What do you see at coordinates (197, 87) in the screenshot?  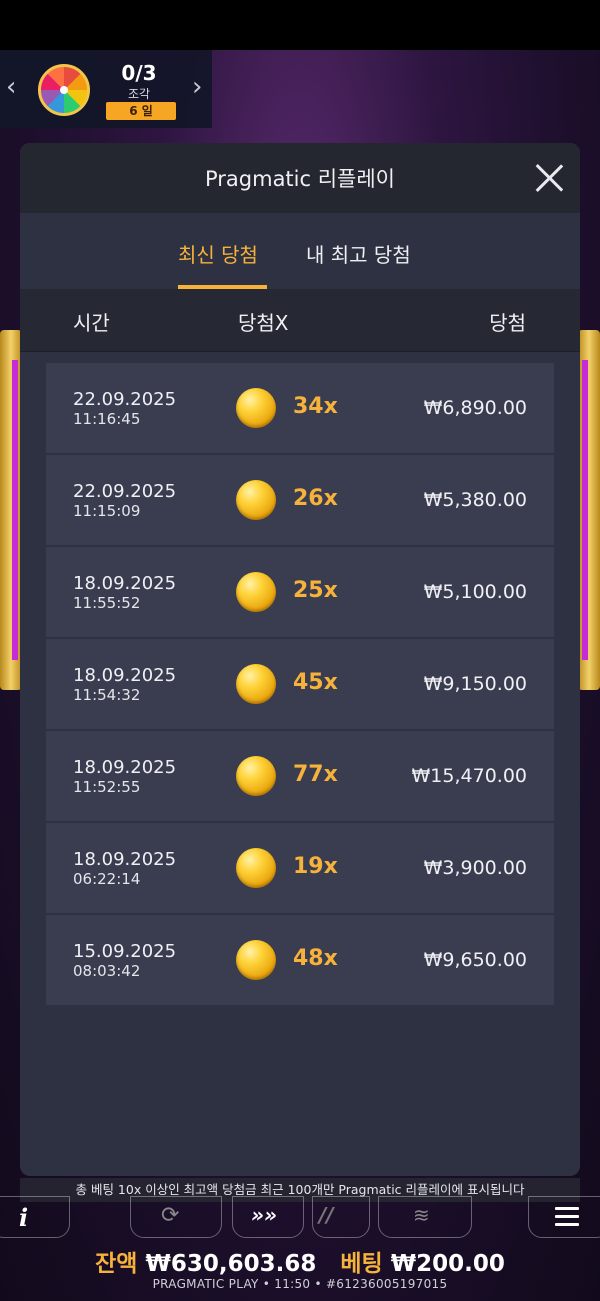 I see `chevron-right-icon: ›` at bounding box center [197, 87].